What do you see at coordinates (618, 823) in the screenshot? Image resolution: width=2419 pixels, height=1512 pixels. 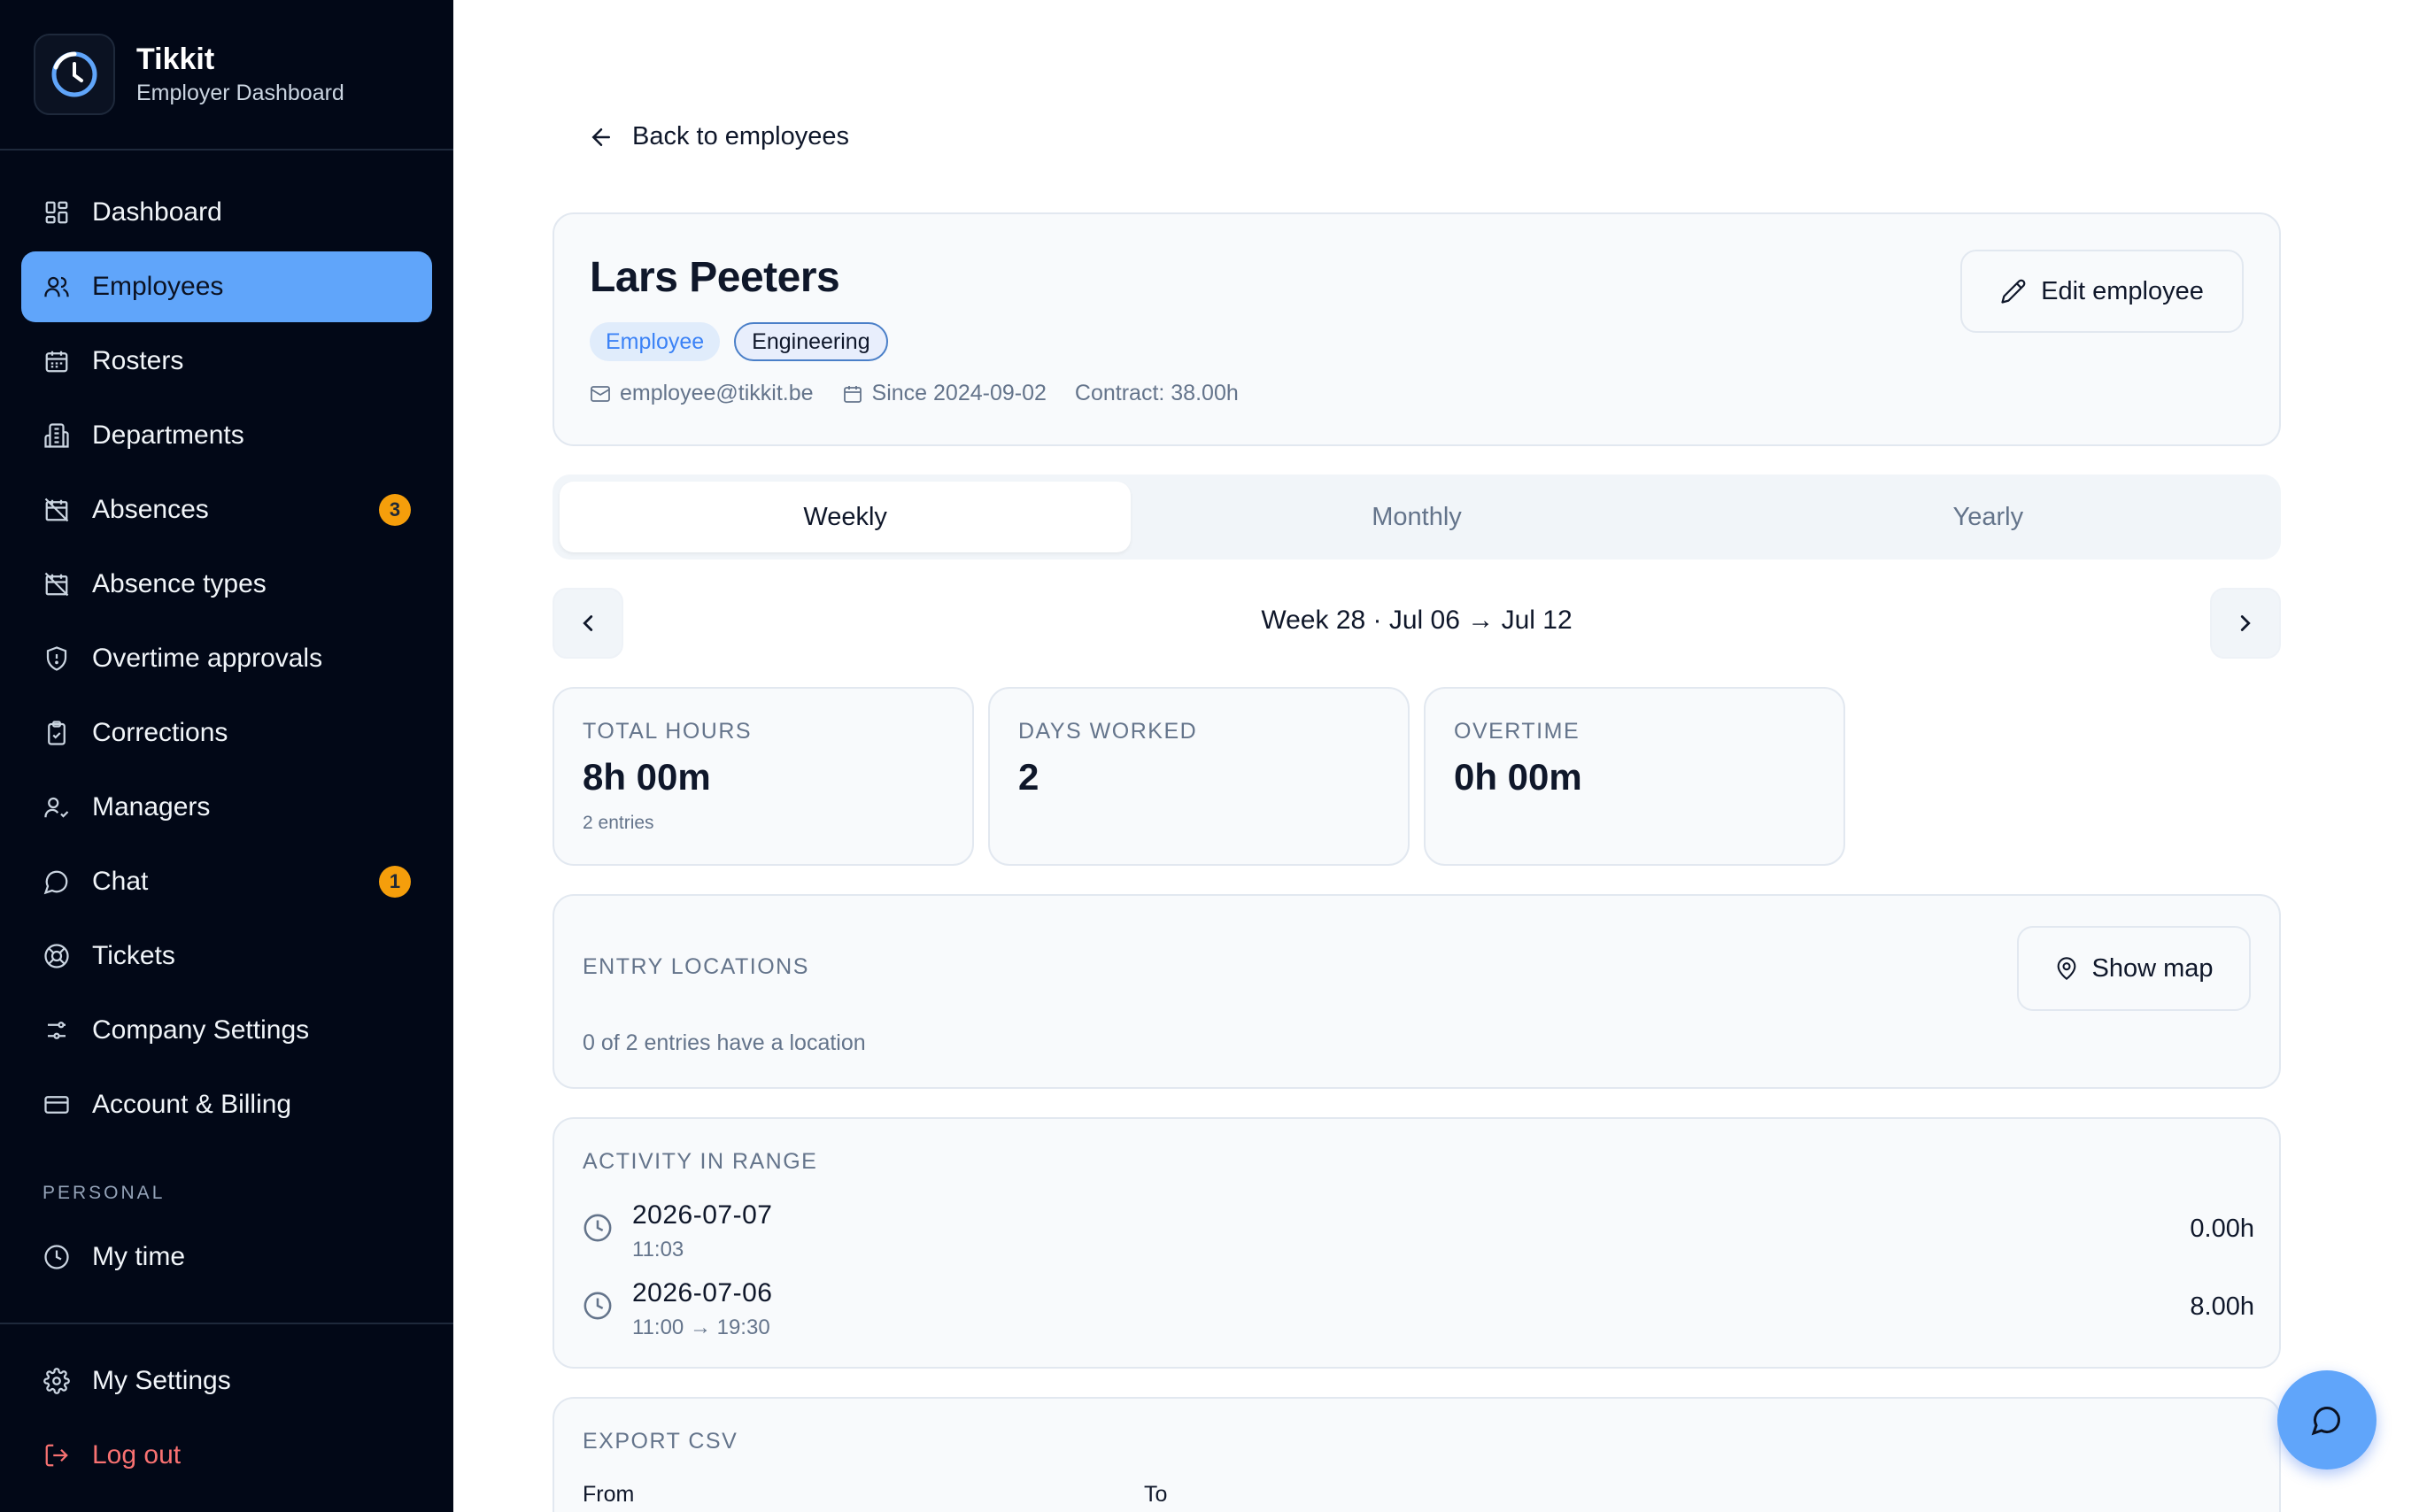 I see `stat-sub: 2 entries` at bounding box center [618, 823].